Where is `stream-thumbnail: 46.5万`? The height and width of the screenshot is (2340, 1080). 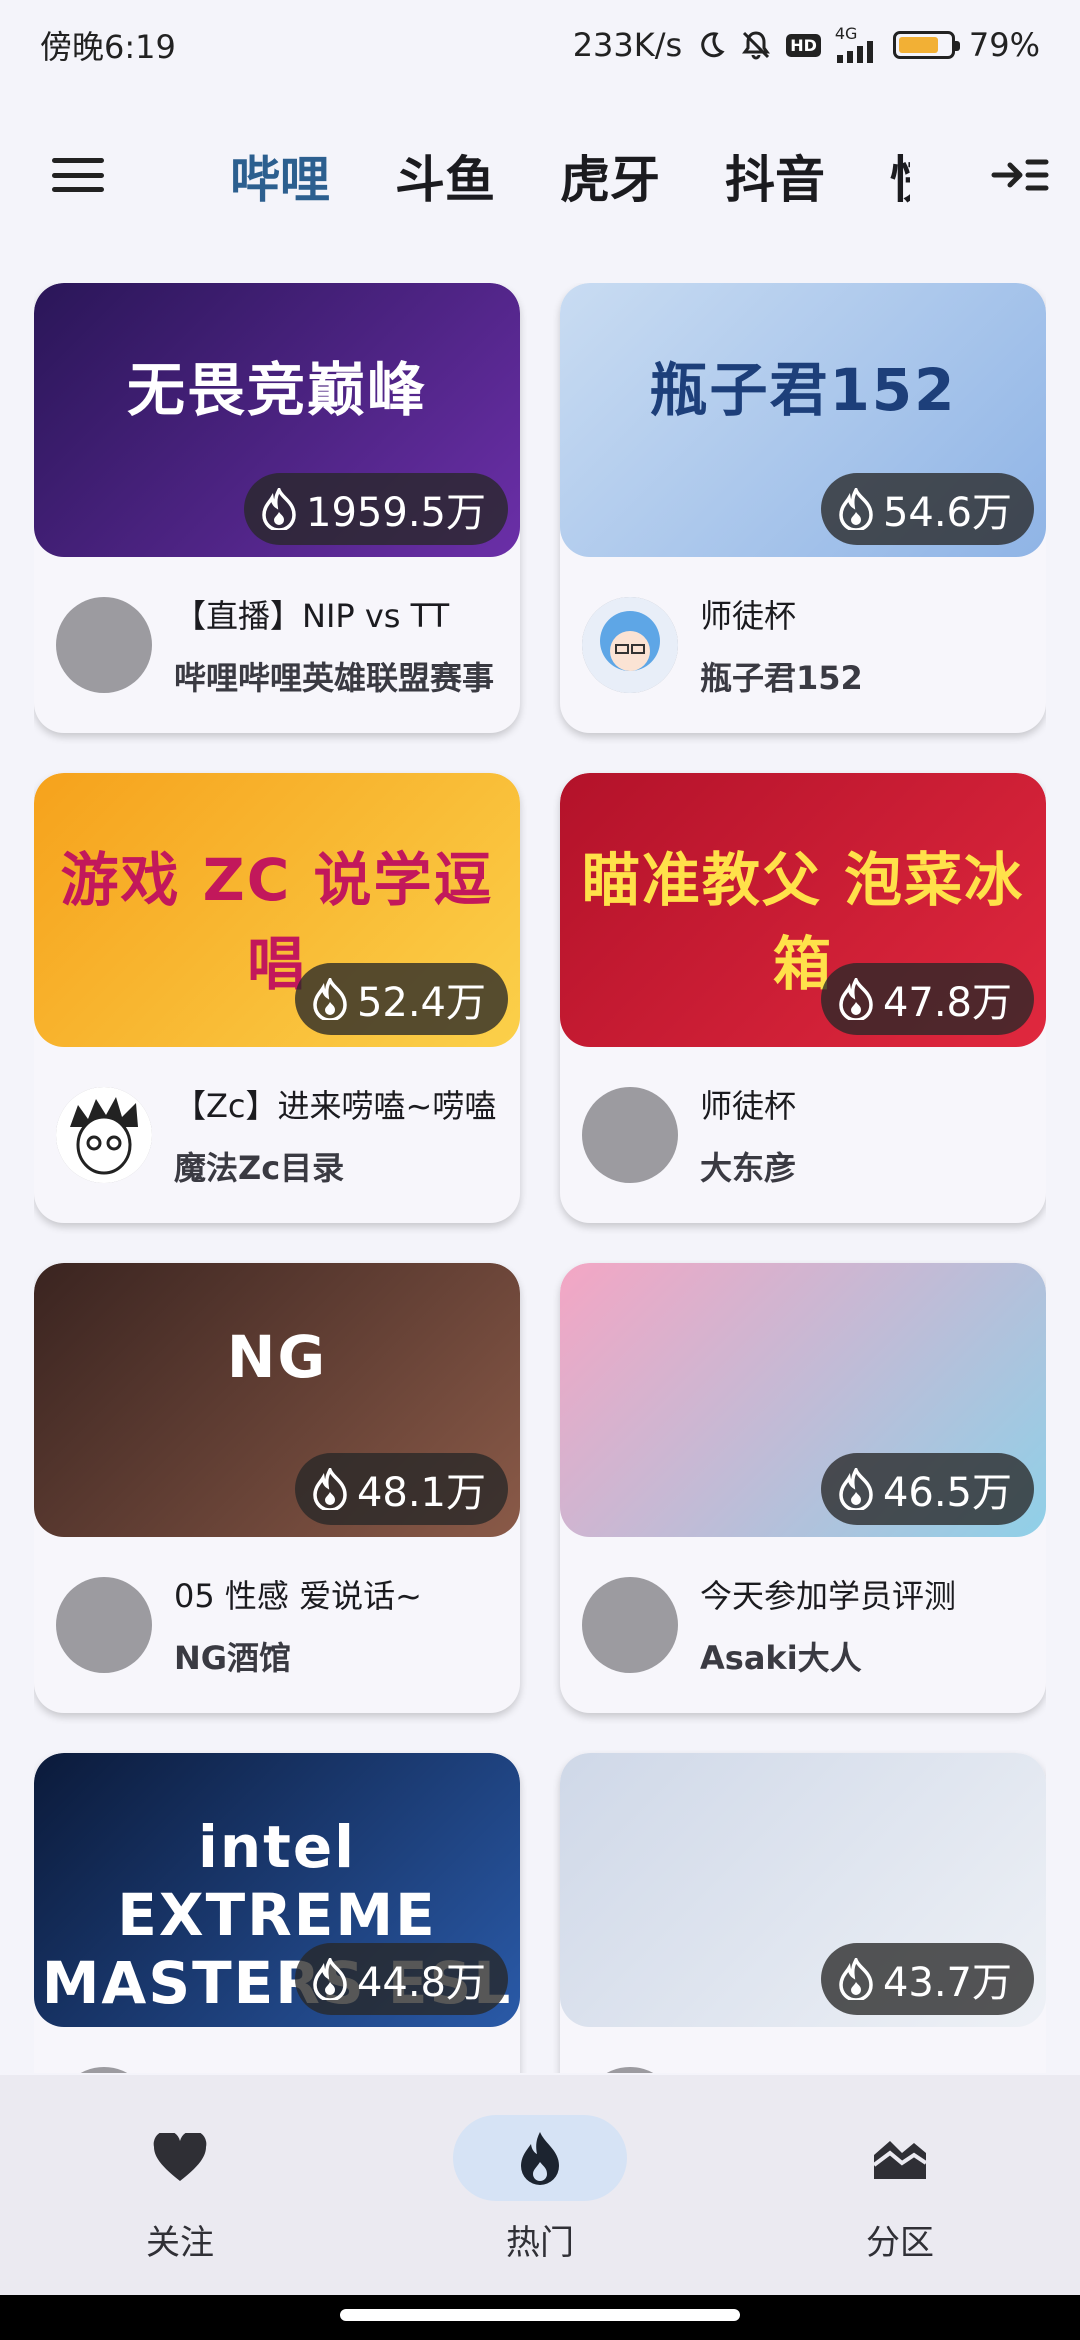
stream-thumbnail: 46.5万 is located at coordinates (803, 1400).